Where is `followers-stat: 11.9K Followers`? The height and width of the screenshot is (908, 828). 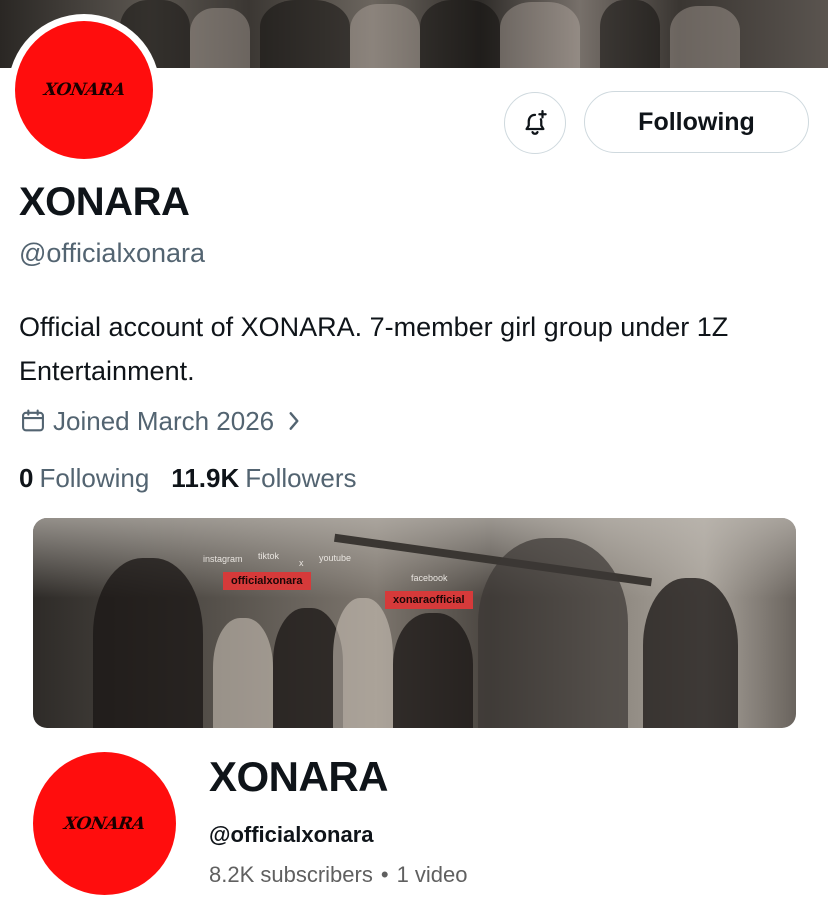
followers-stat: 11.9K Followers is located at coordinates (263, 478).